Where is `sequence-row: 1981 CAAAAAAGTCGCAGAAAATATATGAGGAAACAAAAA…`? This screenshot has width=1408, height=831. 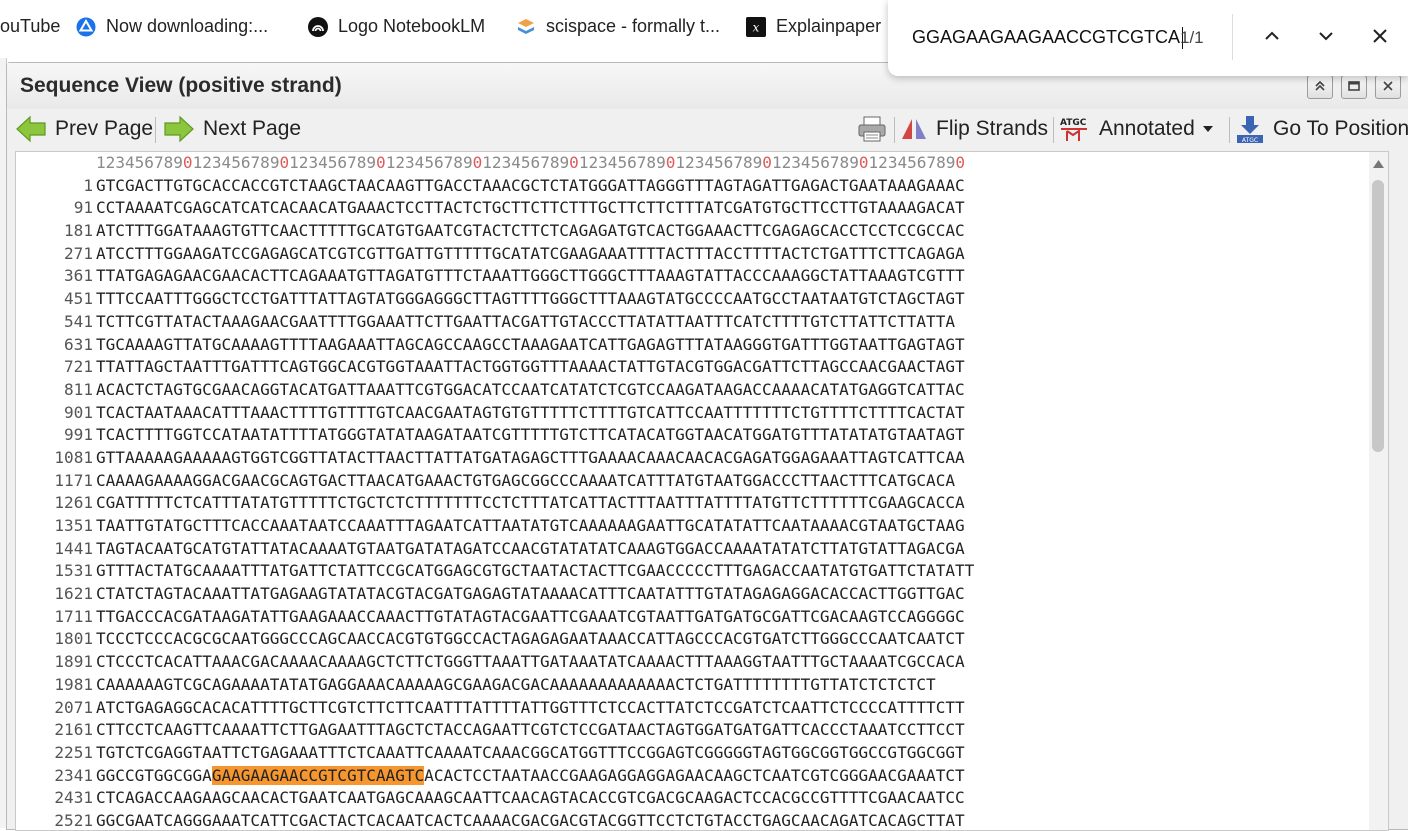
sequence-row: 1981 CAAAAAAGTCGCAGAAAATATATGAGGAAACAAAAA… is located at coordinates (664, 685).